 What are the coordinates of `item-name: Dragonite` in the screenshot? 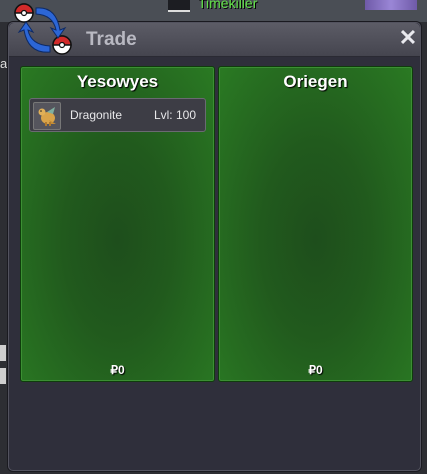 It's located at (96, 115).